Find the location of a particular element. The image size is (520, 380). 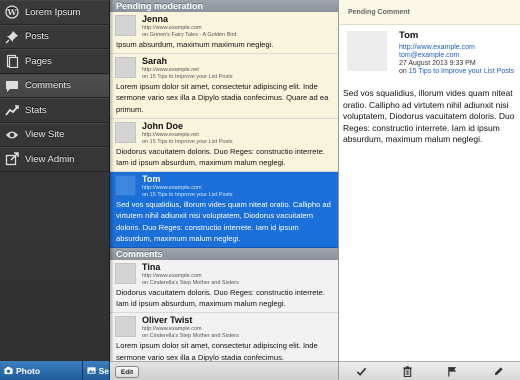

sidebar-item-stats: Stats is located at coordinates (54, 110).